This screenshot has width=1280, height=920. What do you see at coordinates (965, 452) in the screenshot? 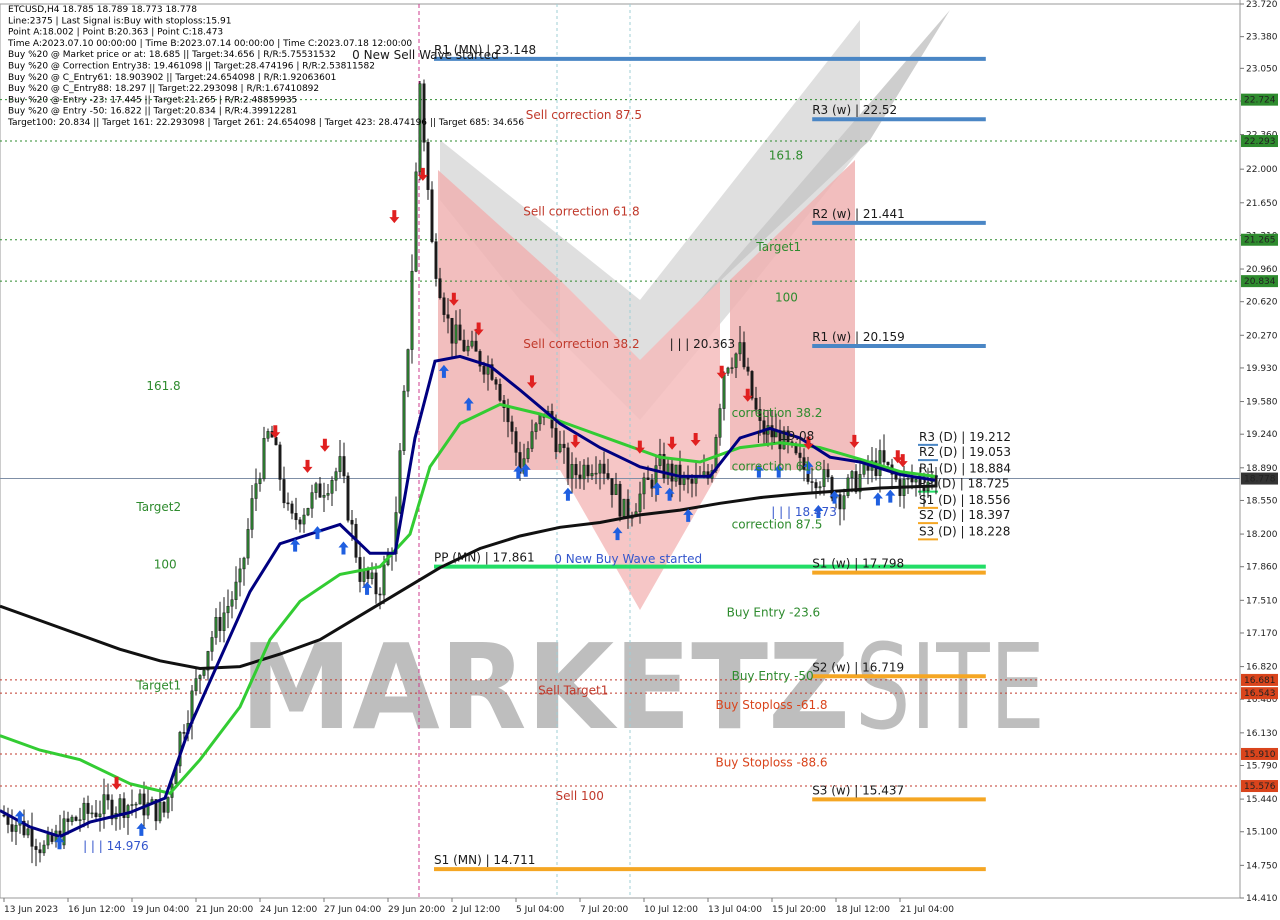
I see `daily-pivot-label: R2 (D) | 19.053` at bounding box center [965, 452].